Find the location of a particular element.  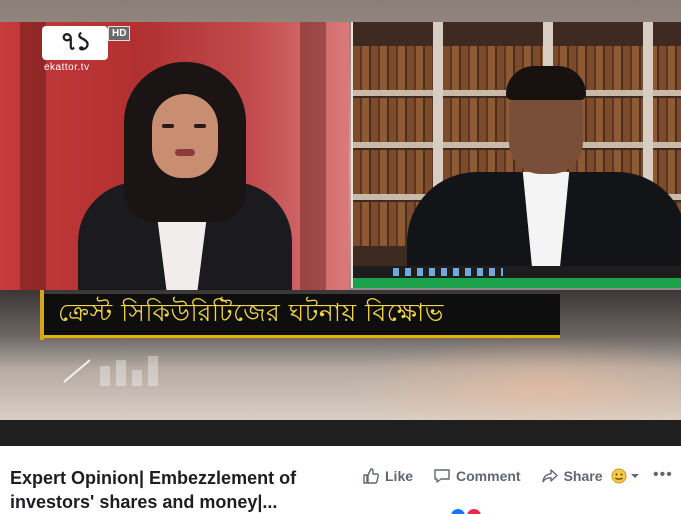

anchor-face is located at coordinates (185, 136).